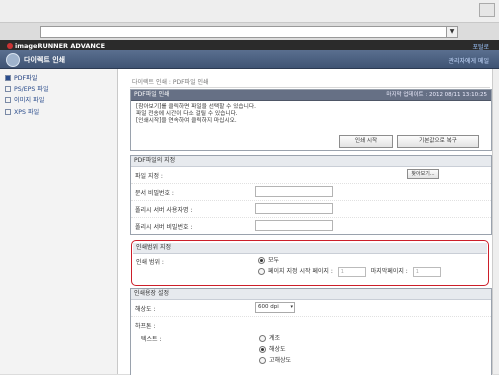 This screenshot has height=375, width=499. What do you see at coordinates (154, 193) in the screenshot?
I see `doc-password-label: 문서 비밀번호 :` at bounding box center [154, 193].